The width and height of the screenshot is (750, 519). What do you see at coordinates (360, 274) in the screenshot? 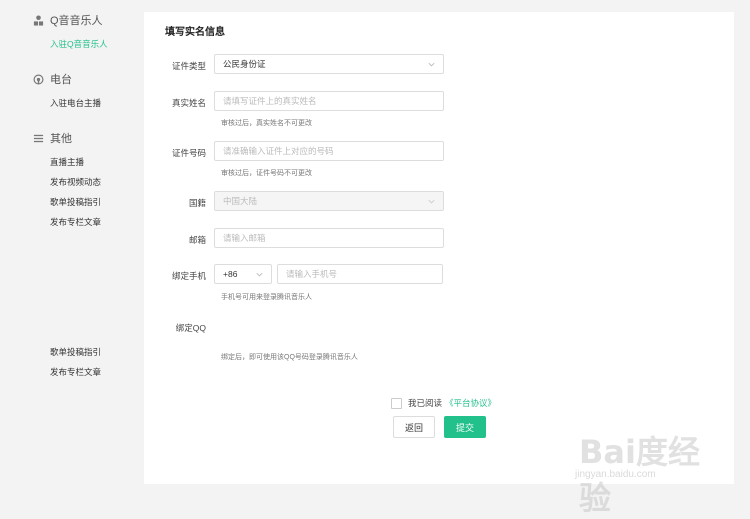
I see `phone-input: 请输入手机号` at bounding box center [360, 274].